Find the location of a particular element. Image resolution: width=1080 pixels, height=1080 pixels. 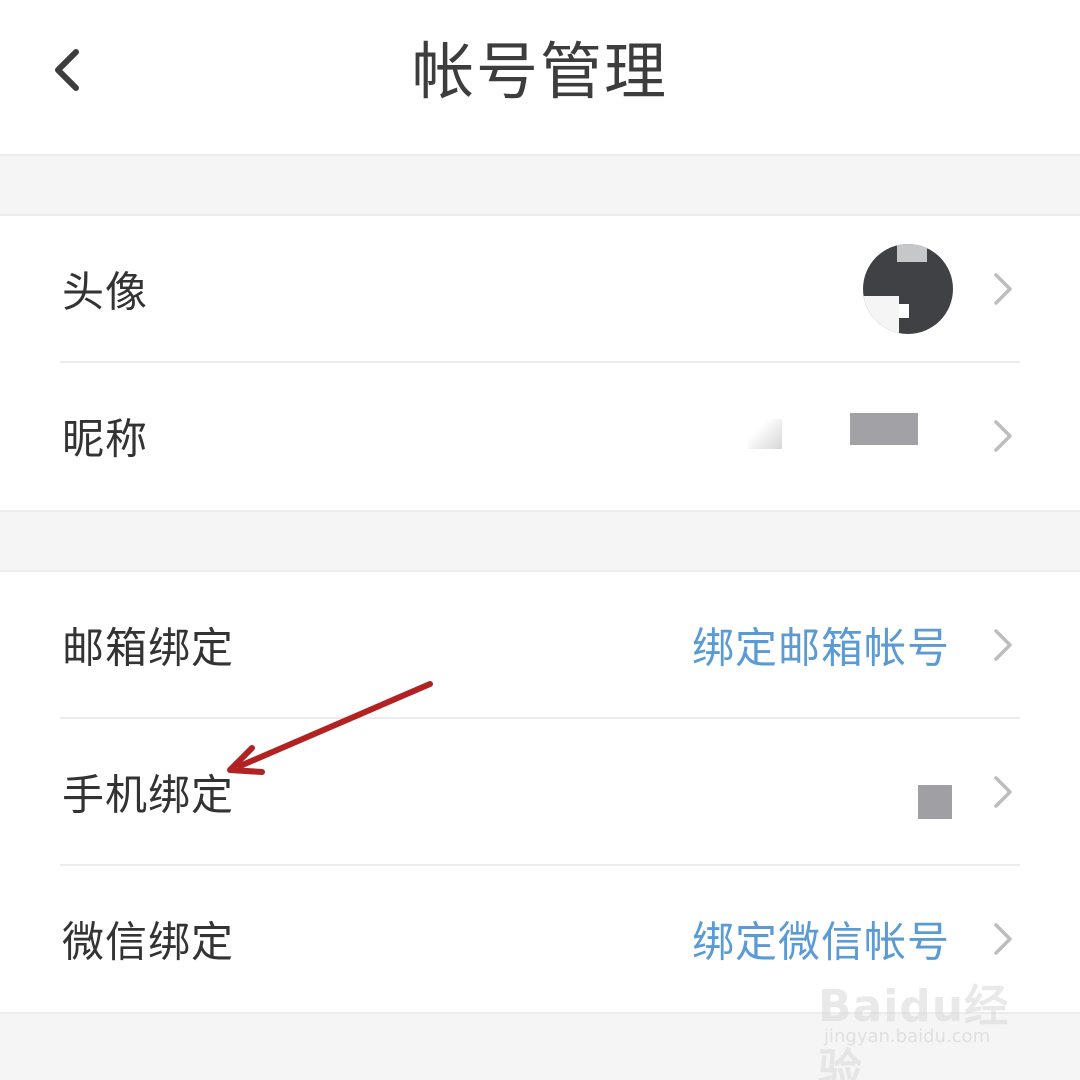

avatar is located at coordinates (908, 289).